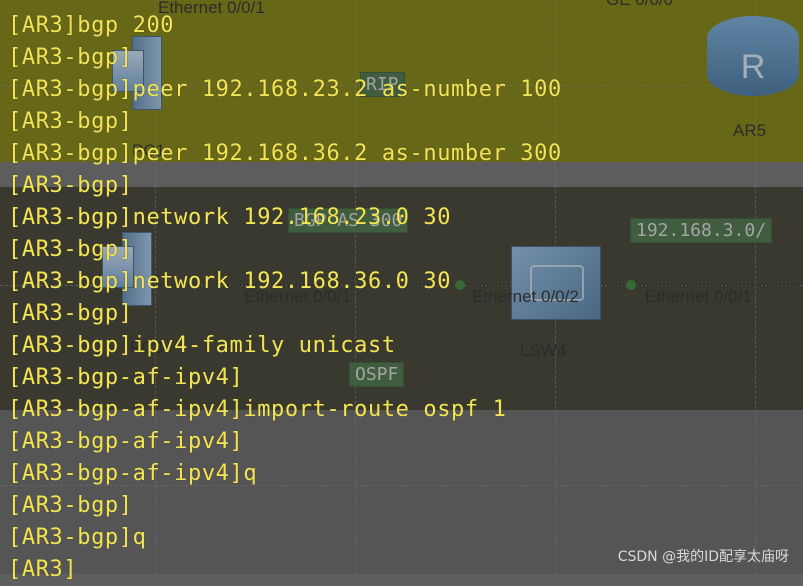 This screenshot has width=803, height=586. I want to click on terminal-line: [AR3]bgp 200, so click(91, 25).